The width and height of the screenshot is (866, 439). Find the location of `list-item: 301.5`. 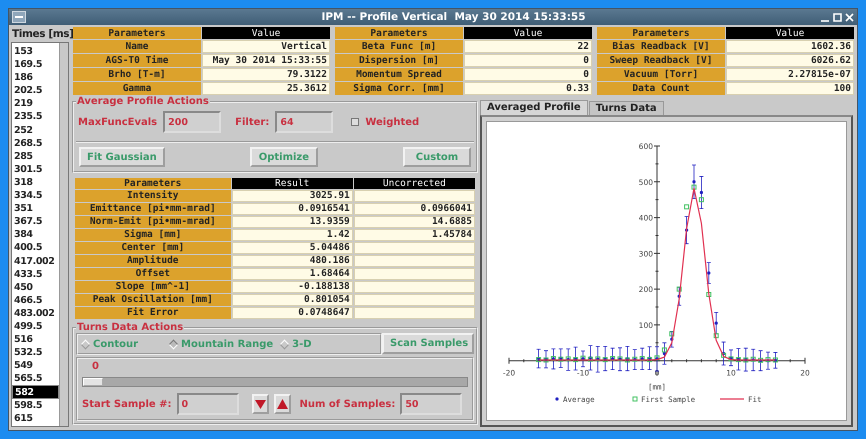

list-item: 301.5 is located at coordinates (35, 169).